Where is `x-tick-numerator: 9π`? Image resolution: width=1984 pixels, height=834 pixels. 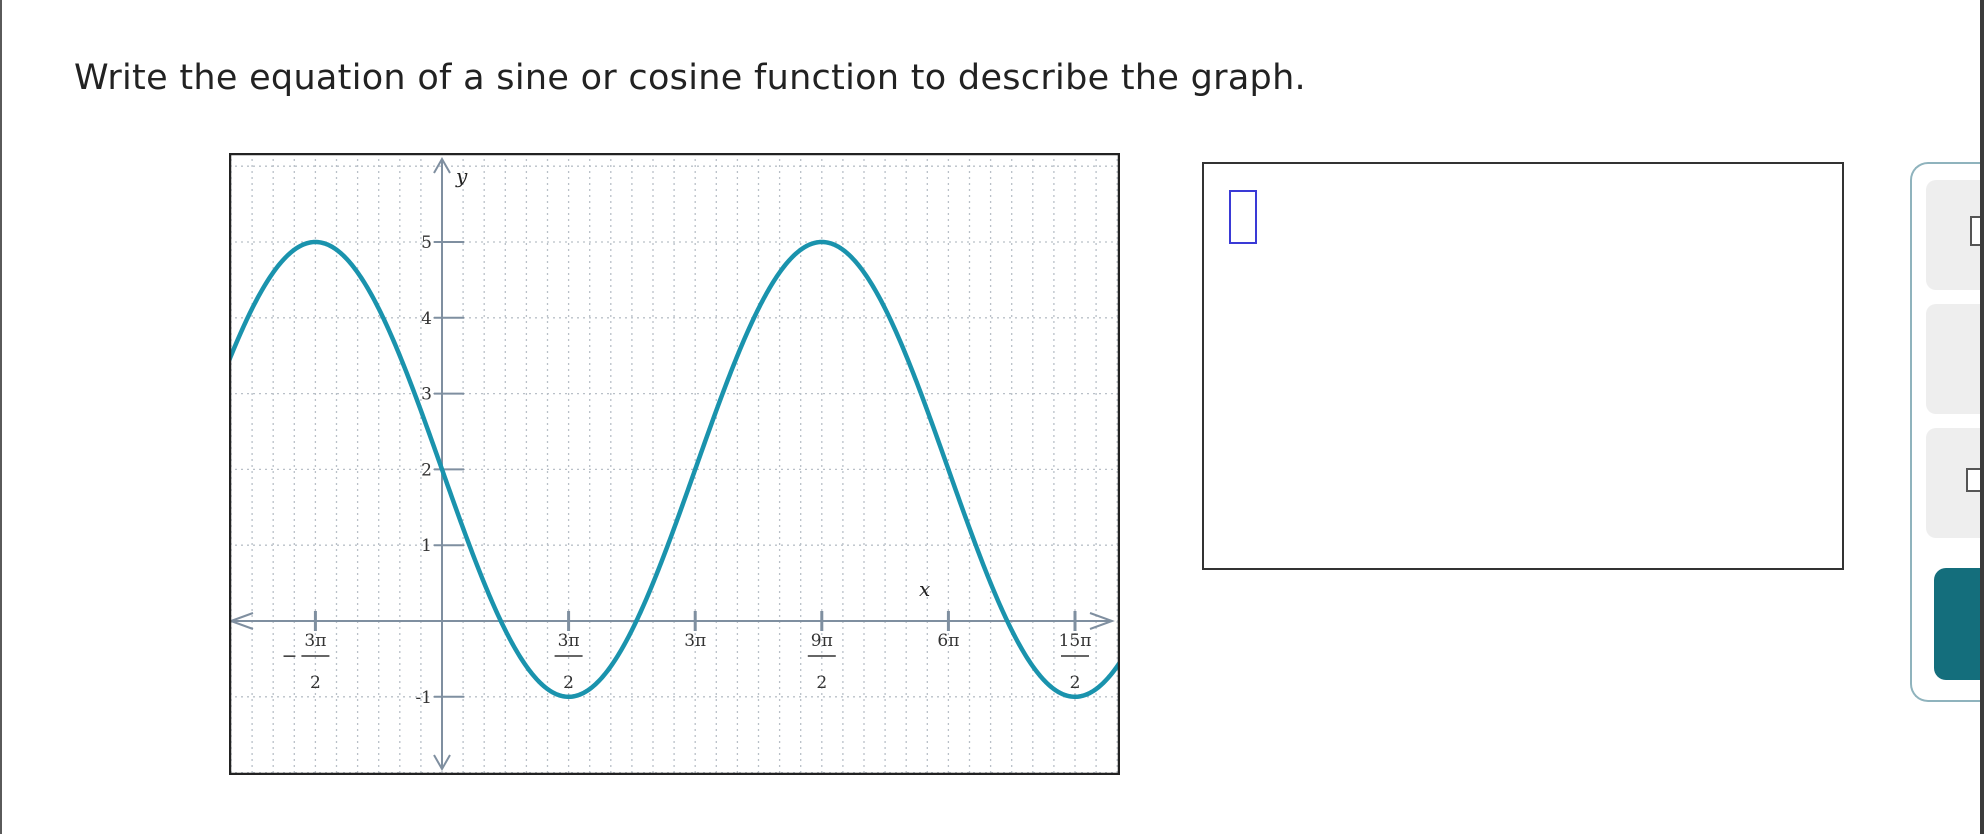
x-tick-numerator: 9π is located at coordinates (822, 641).